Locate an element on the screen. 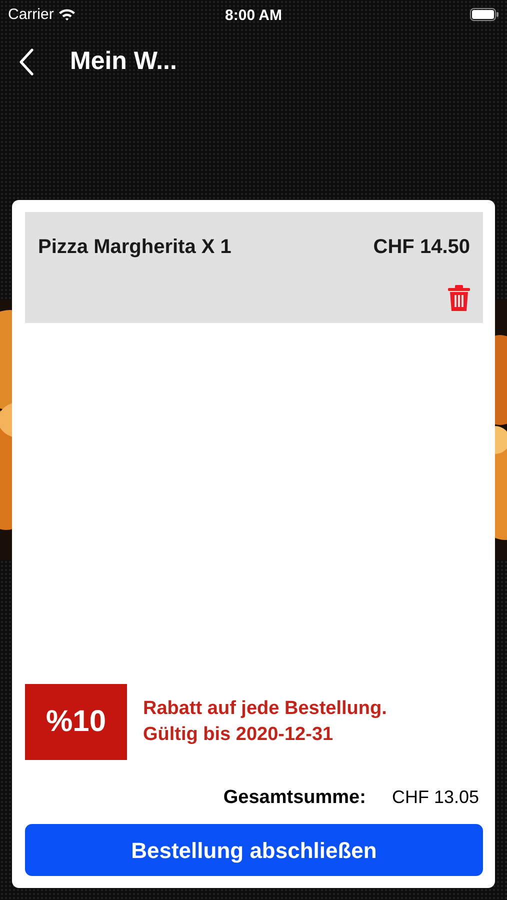  battery-icon is located at coordinates (484, 14).